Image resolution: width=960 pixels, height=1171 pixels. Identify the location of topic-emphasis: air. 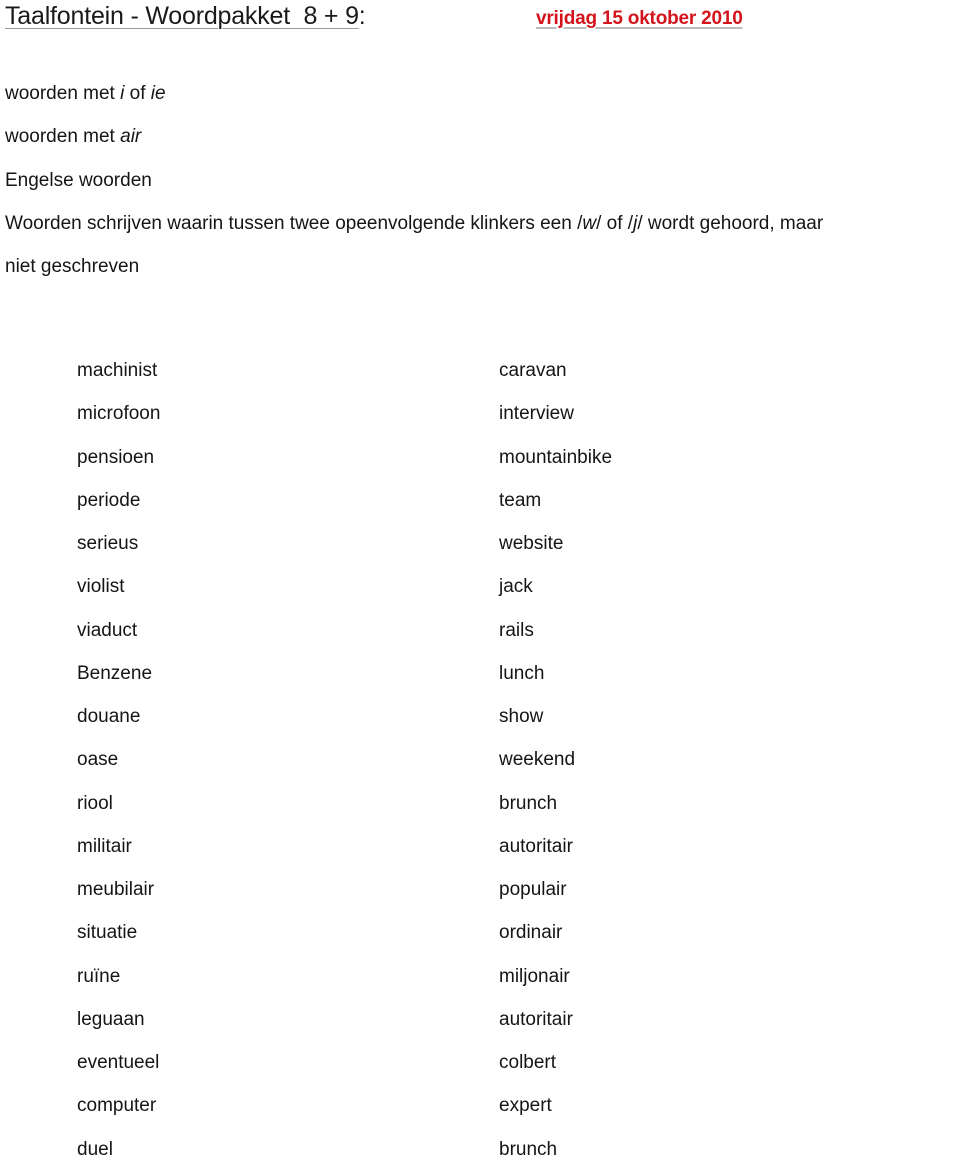
(131, 137).